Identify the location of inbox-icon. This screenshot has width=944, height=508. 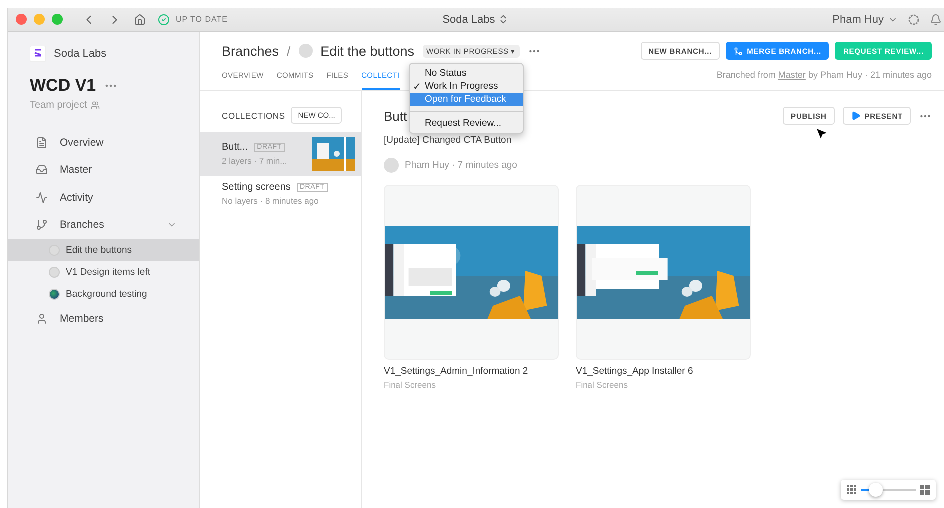
(42, 170).